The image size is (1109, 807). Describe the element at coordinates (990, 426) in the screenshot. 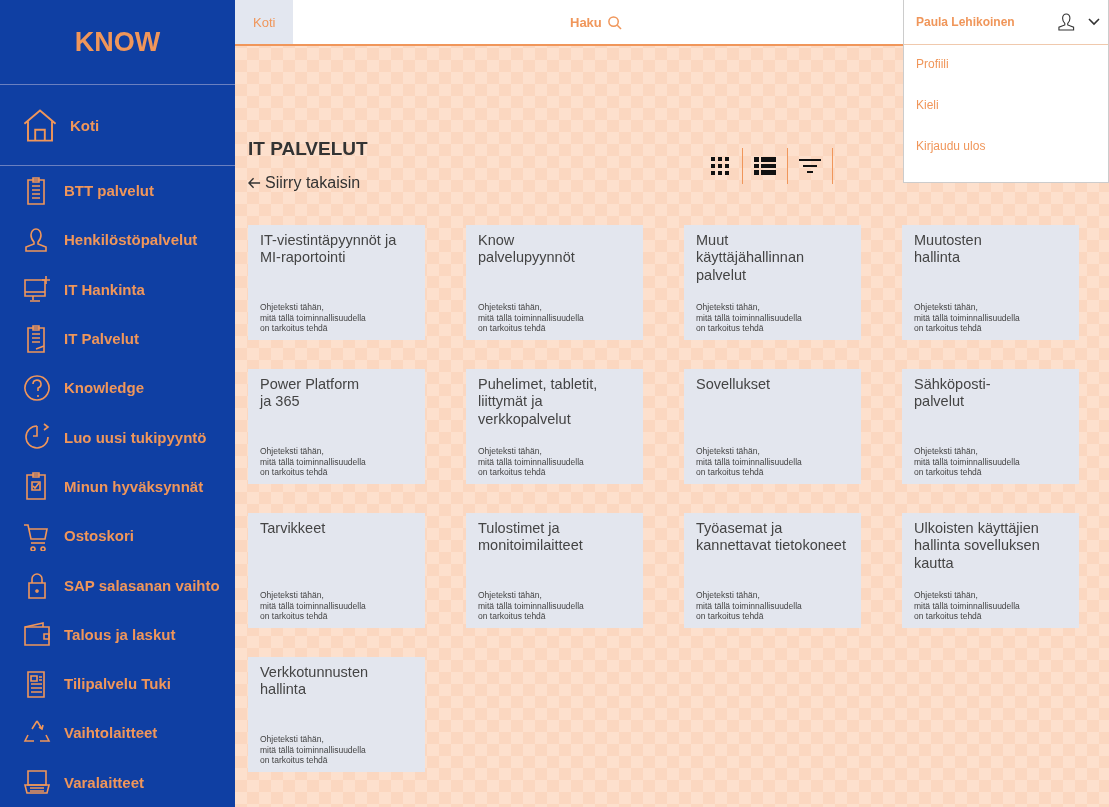

I see `service-card: Sähköposti- palvelut Ohjeteksti tähän, mitä tällä toiminnallisuudella on tarkoitus tehdä` at that location.